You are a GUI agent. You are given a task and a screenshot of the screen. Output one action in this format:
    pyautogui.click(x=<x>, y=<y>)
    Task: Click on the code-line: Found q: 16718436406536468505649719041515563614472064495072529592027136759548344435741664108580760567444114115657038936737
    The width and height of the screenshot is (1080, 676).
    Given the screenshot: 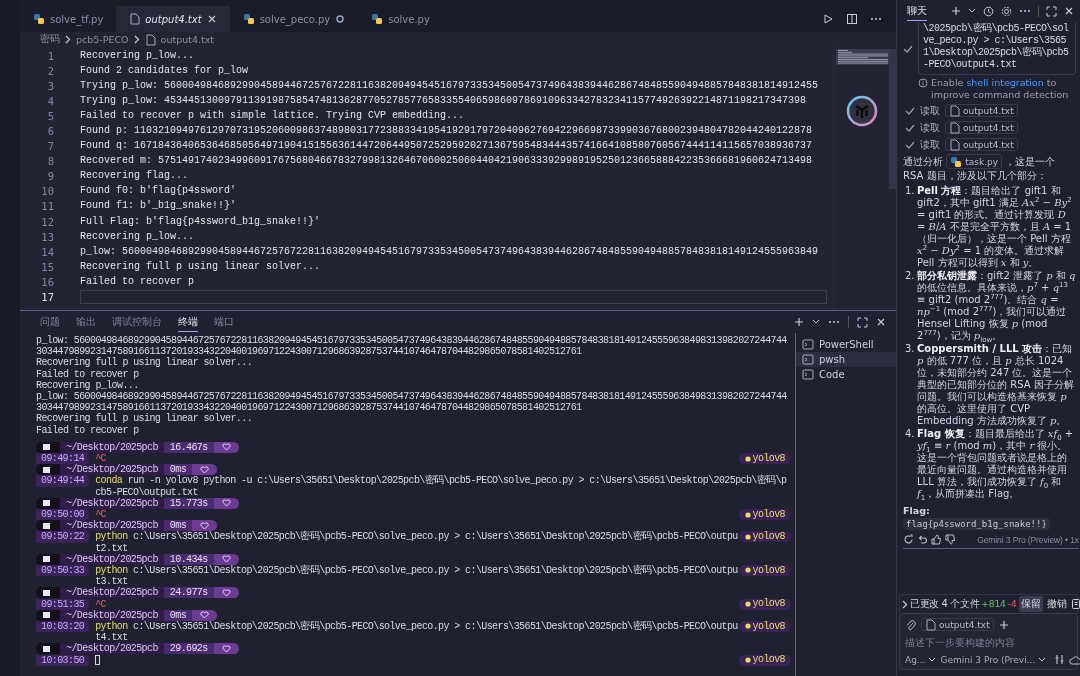 What is the action you would take?
    pyautogui.click(x=446, y=146)
    